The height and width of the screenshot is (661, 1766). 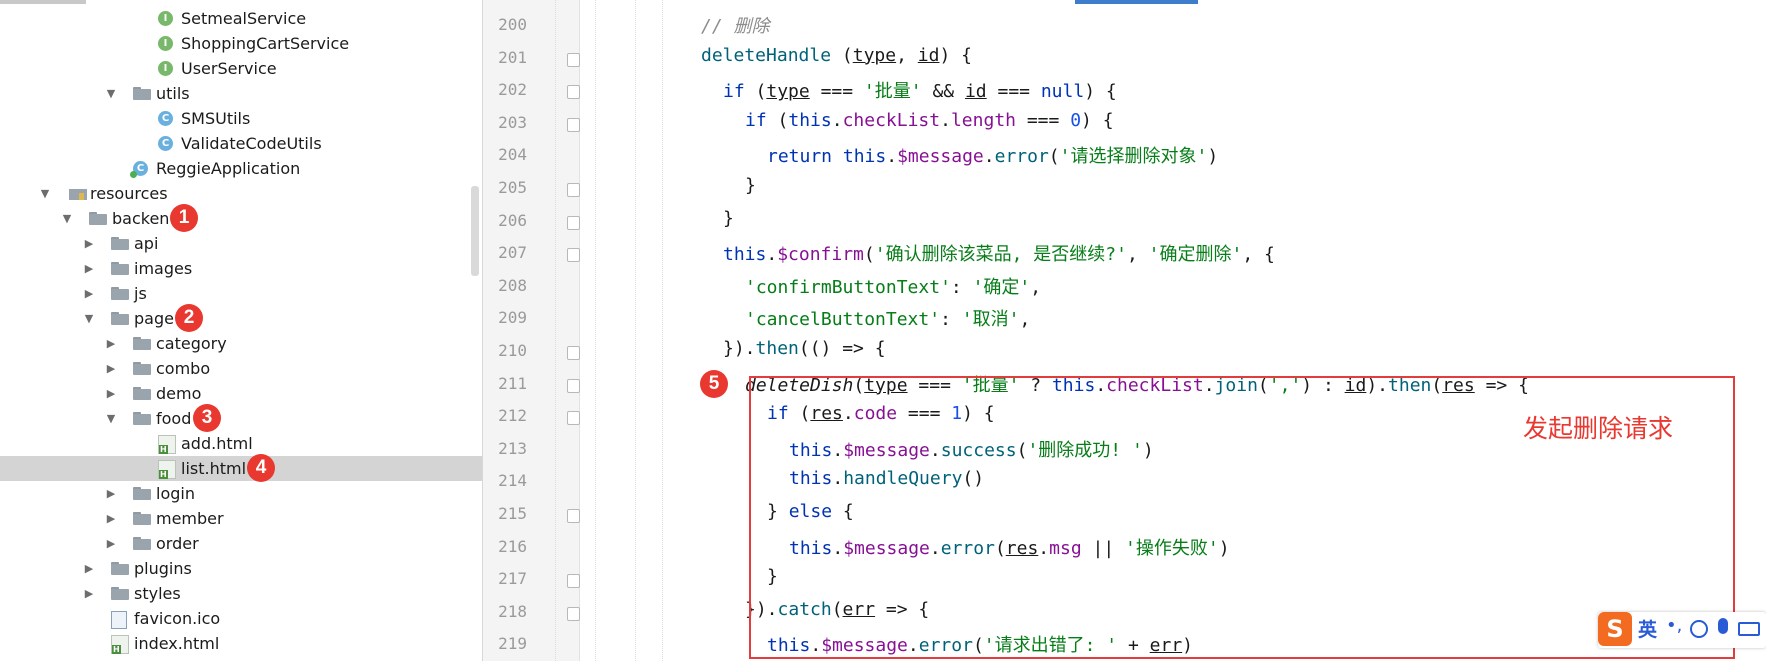 I want to click on tree-item: ▶ demo, so click(x=241, y=393).